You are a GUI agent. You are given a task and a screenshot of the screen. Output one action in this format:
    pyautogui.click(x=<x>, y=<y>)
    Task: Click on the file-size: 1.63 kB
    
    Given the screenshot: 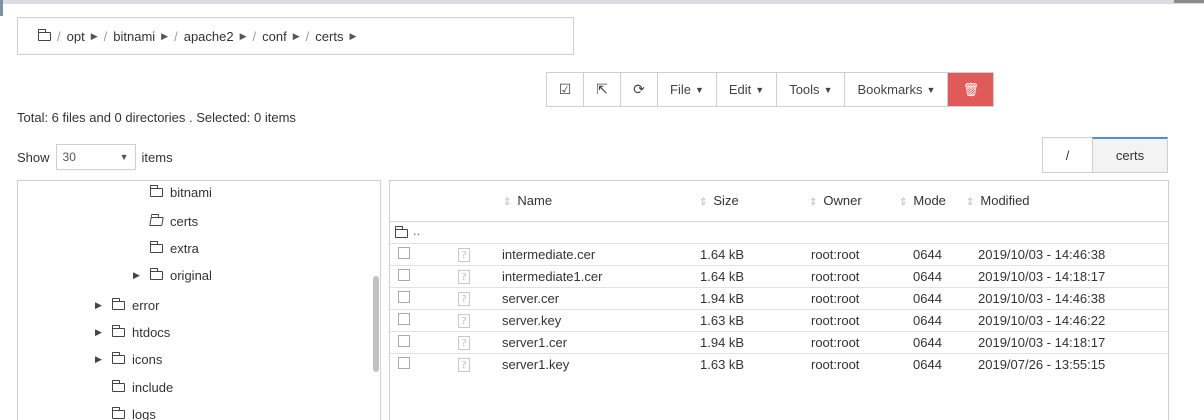 What is the action you would take?
    pyautogui.click(x=722, y=320)
    